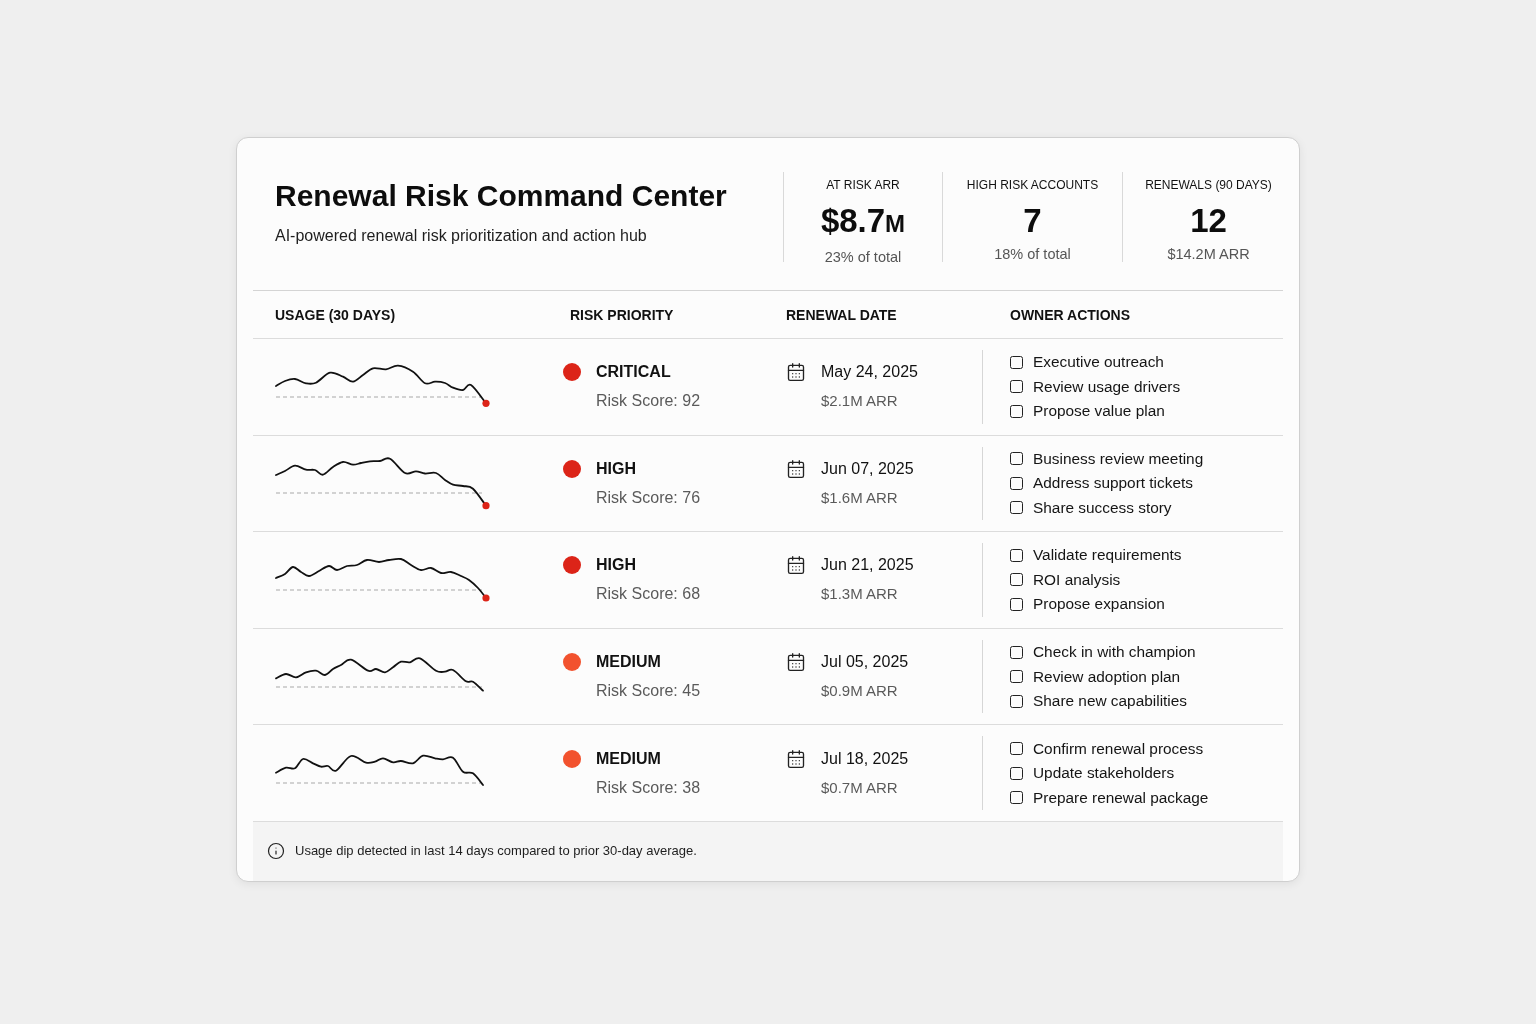 The image size is (1536, 1024). What do you see at coordinates (1098, 362) in the screenshot?
I see `action-label: Executive outreach` at bounding box center [1098, 362].